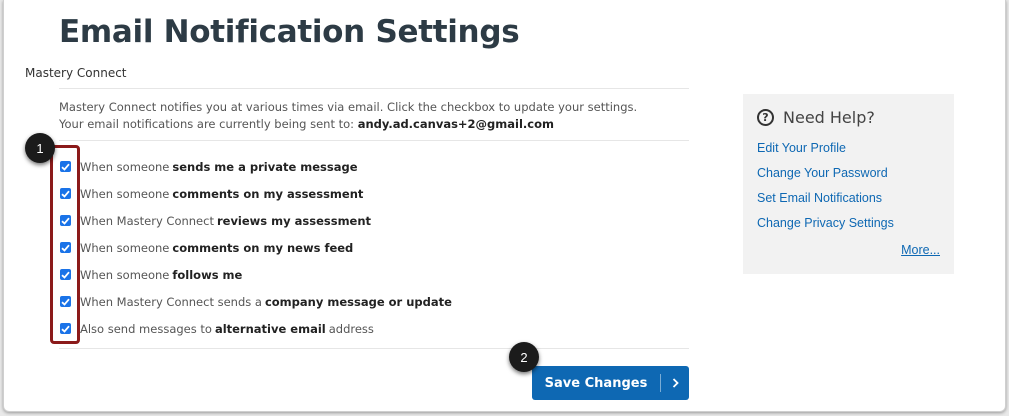 This screenshot has width=1009, height=416. Describe the element at coordinates (351, 328) in the screenshot. I see `option-label-post: address` at that location.